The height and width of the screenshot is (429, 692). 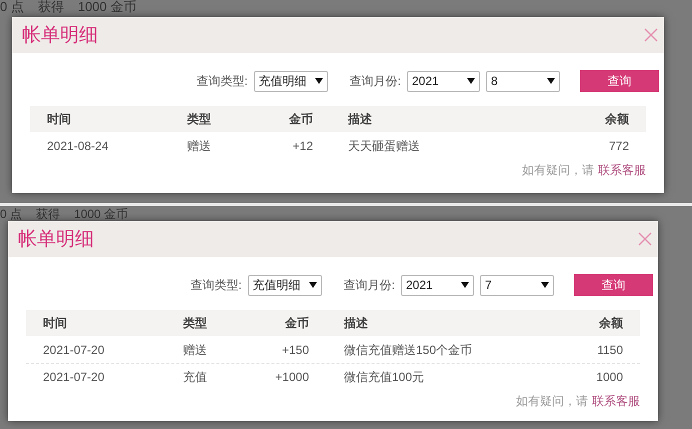 What do you see at coordinates (523, 81) in the screenshot?
I see `dropdown: 8` at bounding box center [523, 81].